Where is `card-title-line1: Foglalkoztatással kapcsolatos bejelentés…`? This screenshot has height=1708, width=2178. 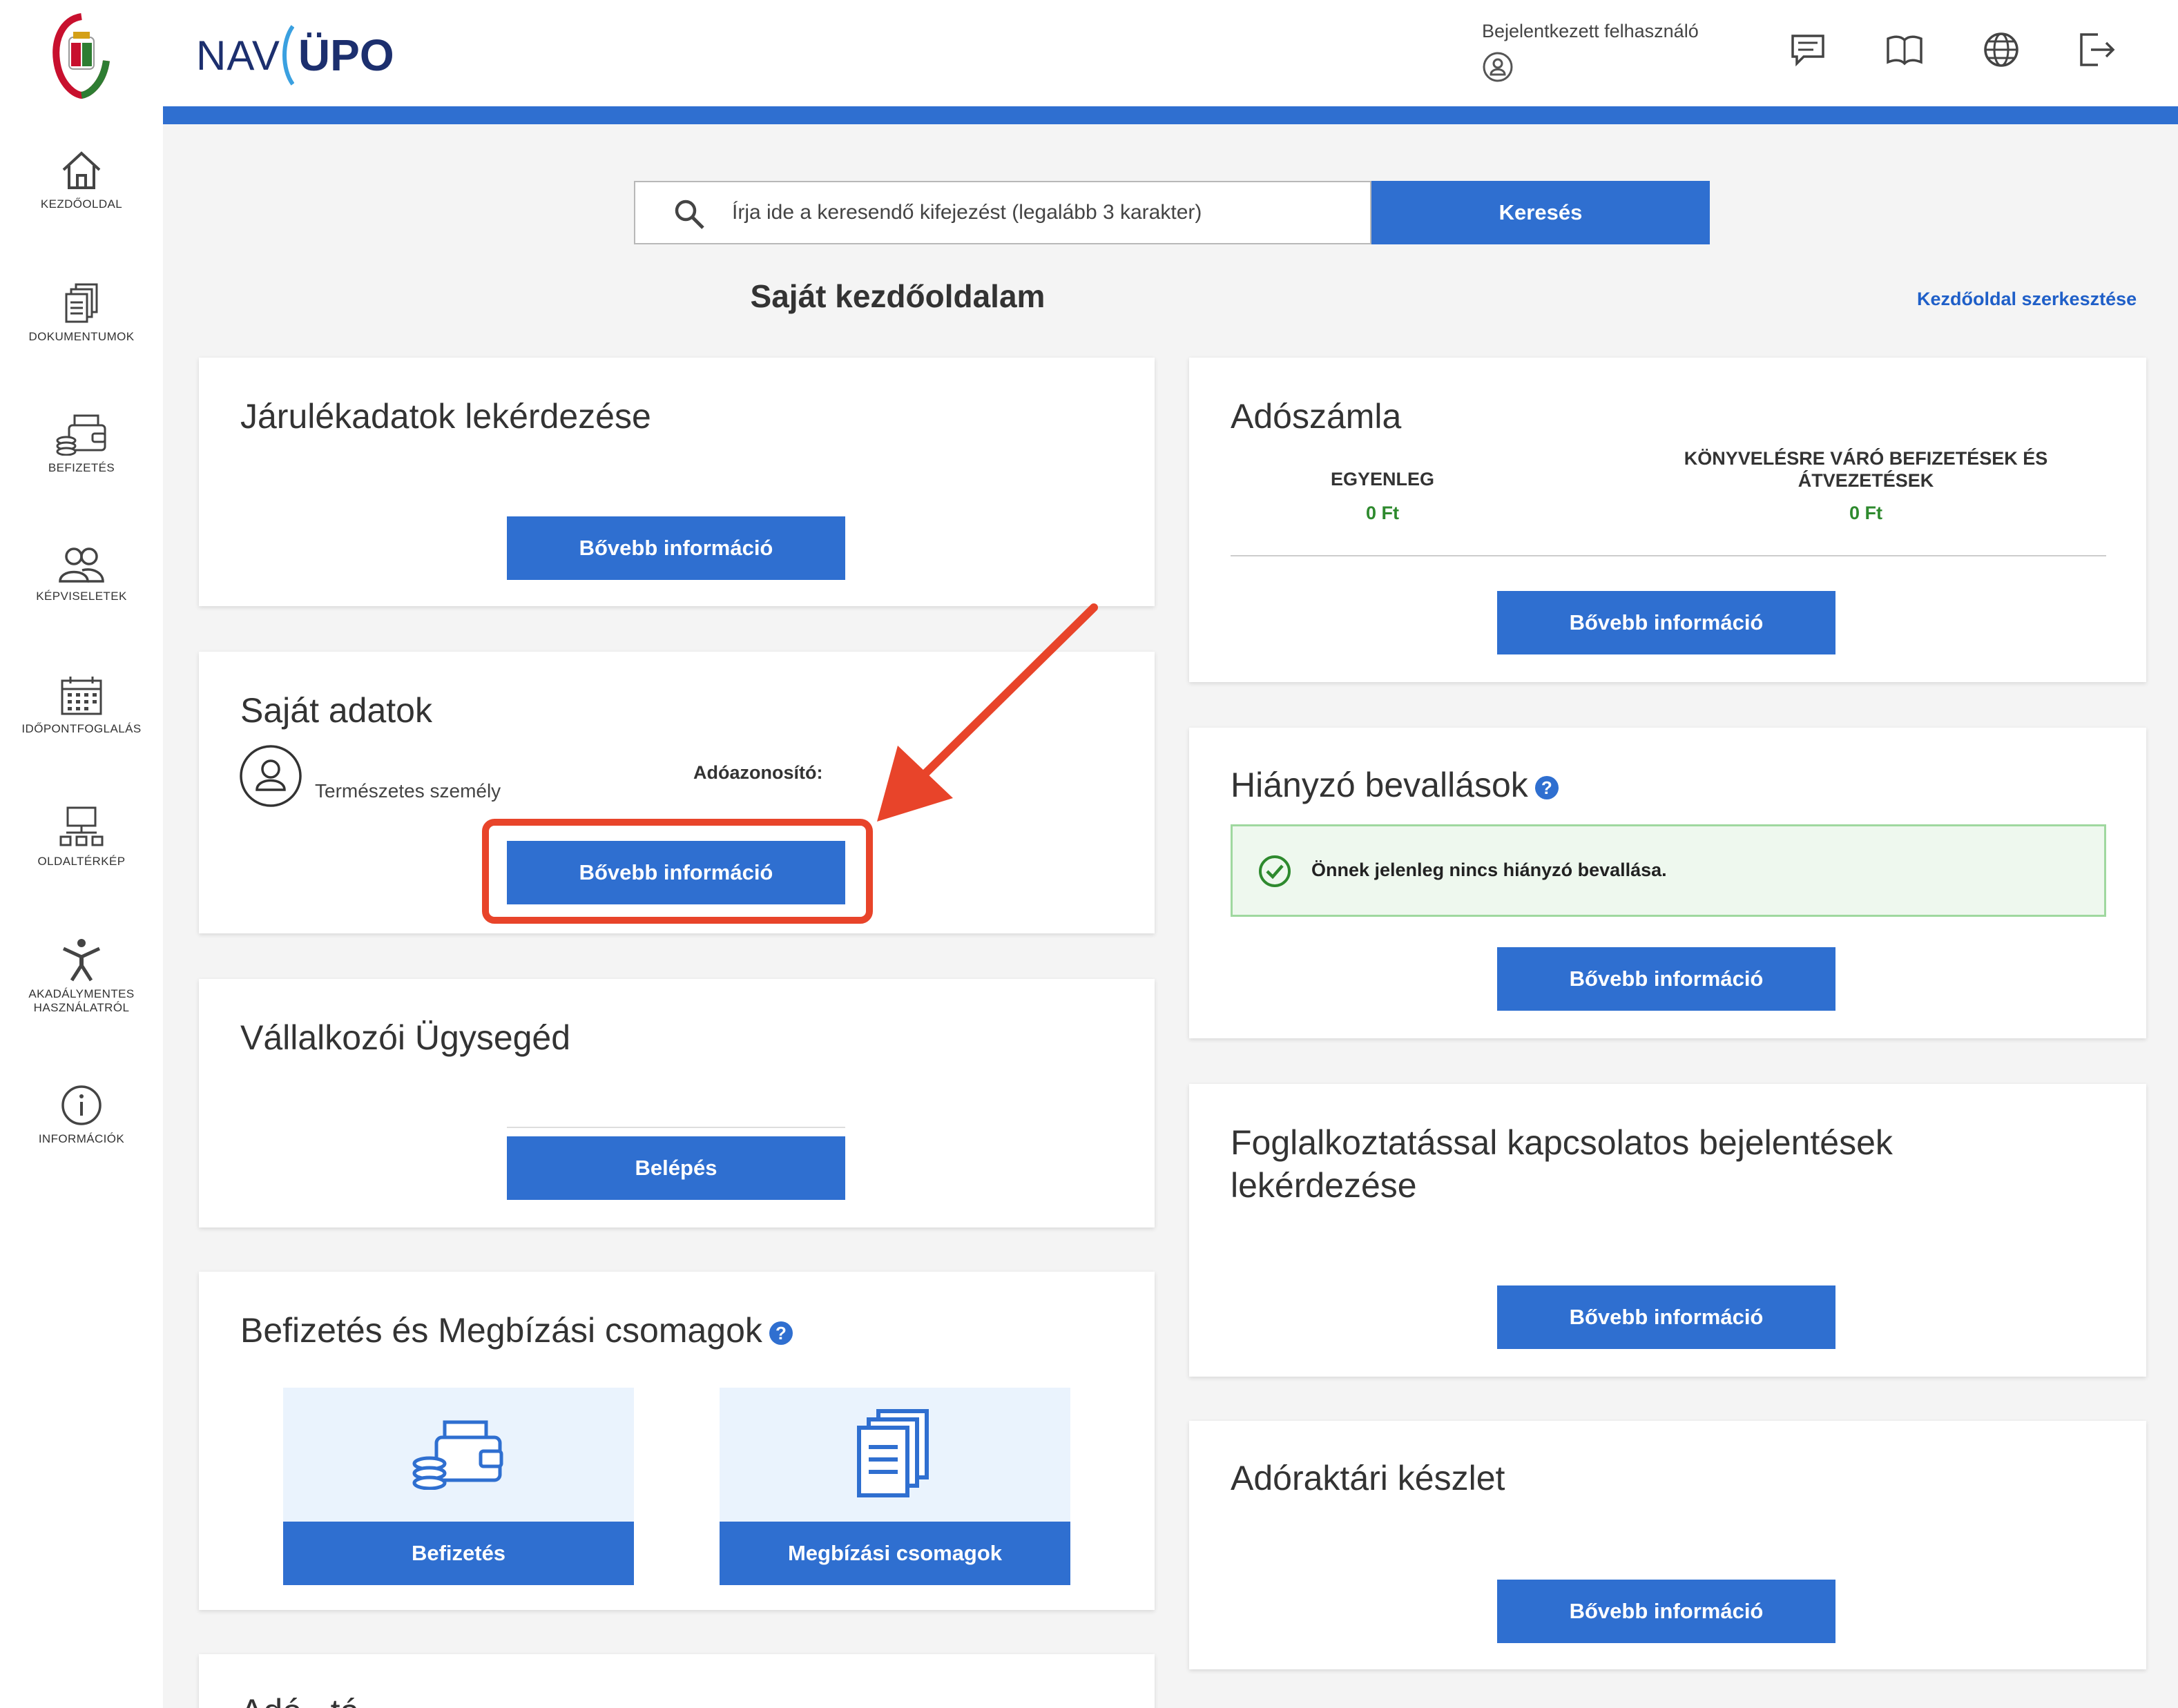
card-title-line1: Foglalkoztatással kapcsolatos bejelentés… is located at coordinates (1562, 1142).